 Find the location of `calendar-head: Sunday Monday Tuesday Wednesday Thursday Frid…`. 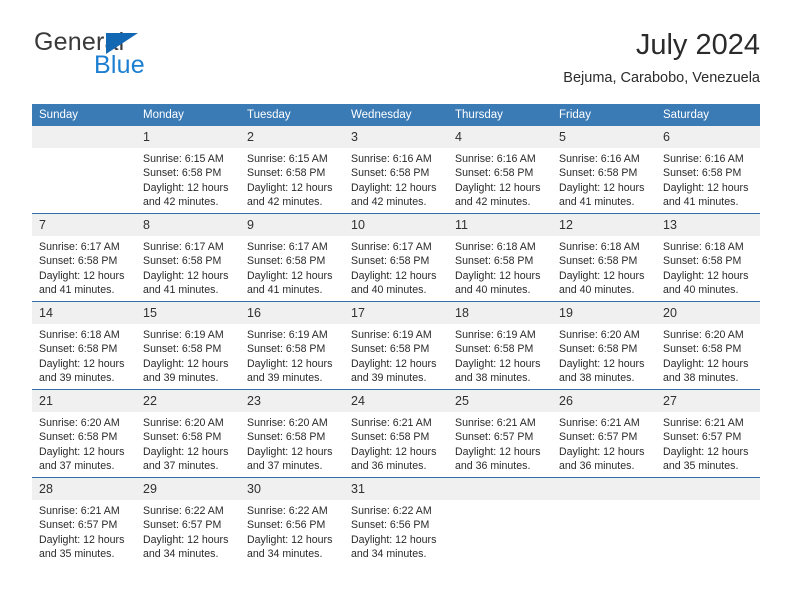

calendar-head: Sunday Monday Tuesday Wednesday Thursday Frid… is located at coordinates (396, 115).